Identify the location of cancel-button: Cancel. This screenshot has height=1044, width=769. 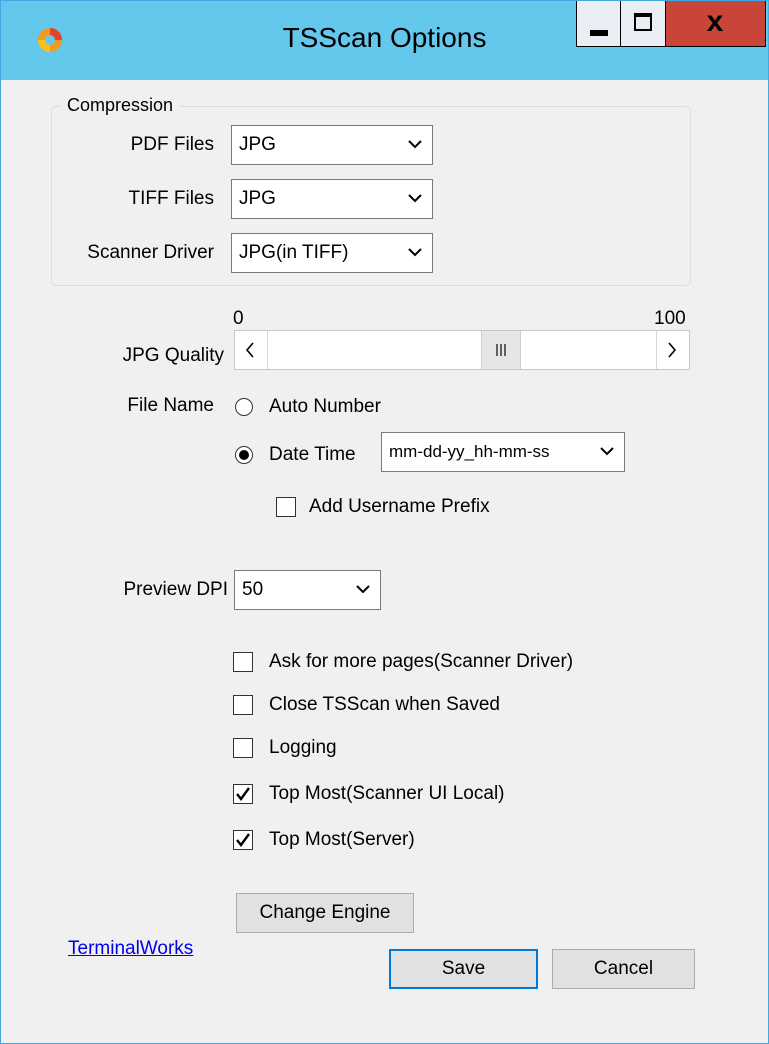
(623, 969).